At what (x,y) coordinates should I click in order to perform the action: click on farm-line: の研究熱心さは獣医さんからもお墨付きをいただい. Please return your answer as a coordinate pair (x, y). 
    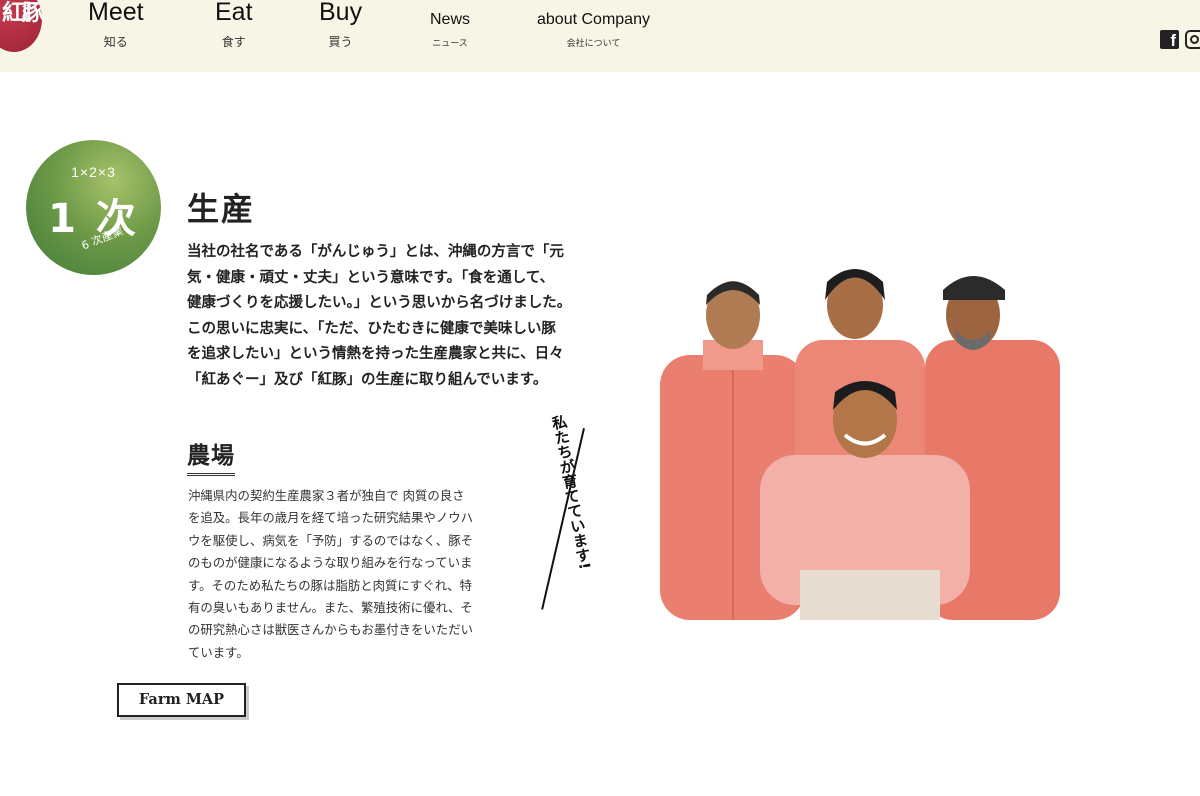
    Looking at the image, I should click on (330, 630).